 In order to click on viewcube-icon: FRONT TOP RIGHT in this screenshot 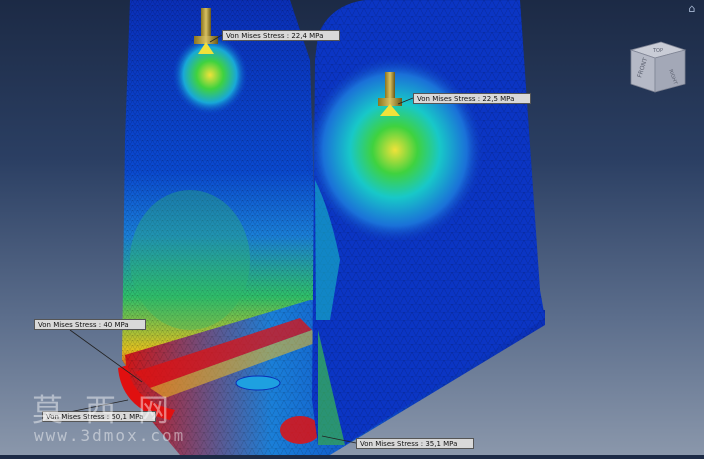, I will do `click(657, 66)`.